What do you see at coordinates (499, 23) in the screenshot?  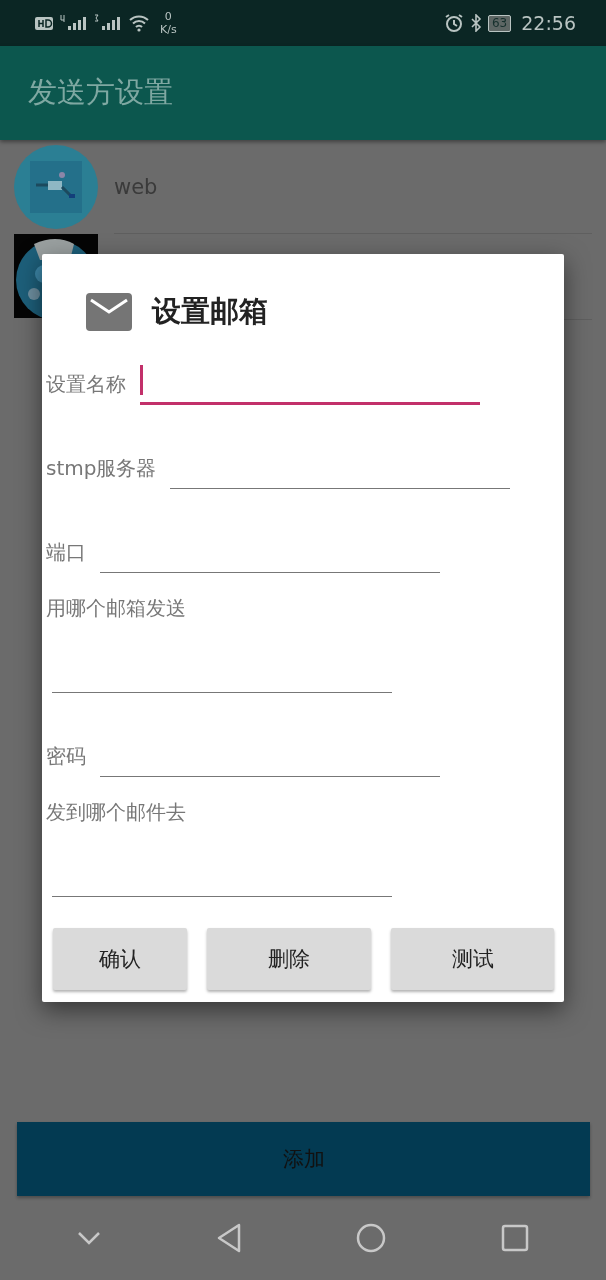 I see `battery-level: 63` at bounding box center [499, 23].